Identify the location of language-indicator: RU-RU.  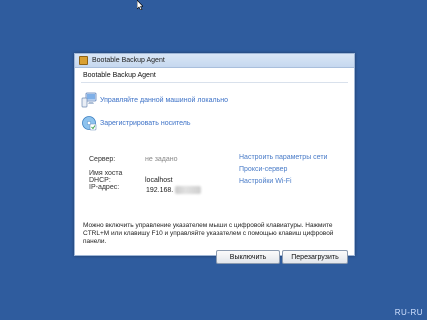
(408, 312).